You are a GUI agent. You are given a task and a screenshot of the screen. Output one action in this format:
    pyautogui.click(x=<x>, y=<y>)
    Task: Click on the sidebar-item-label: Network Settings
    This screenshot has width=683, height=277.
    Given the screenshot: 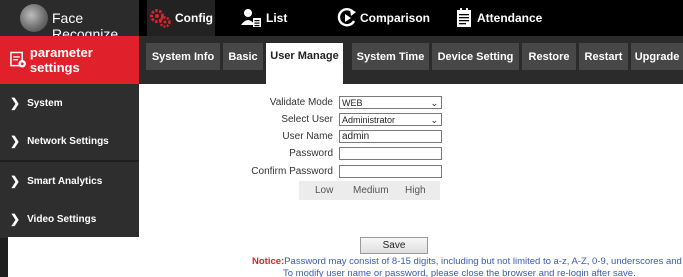 What is the action you would take?
    pyautogui.click(x=68, y=141)
    